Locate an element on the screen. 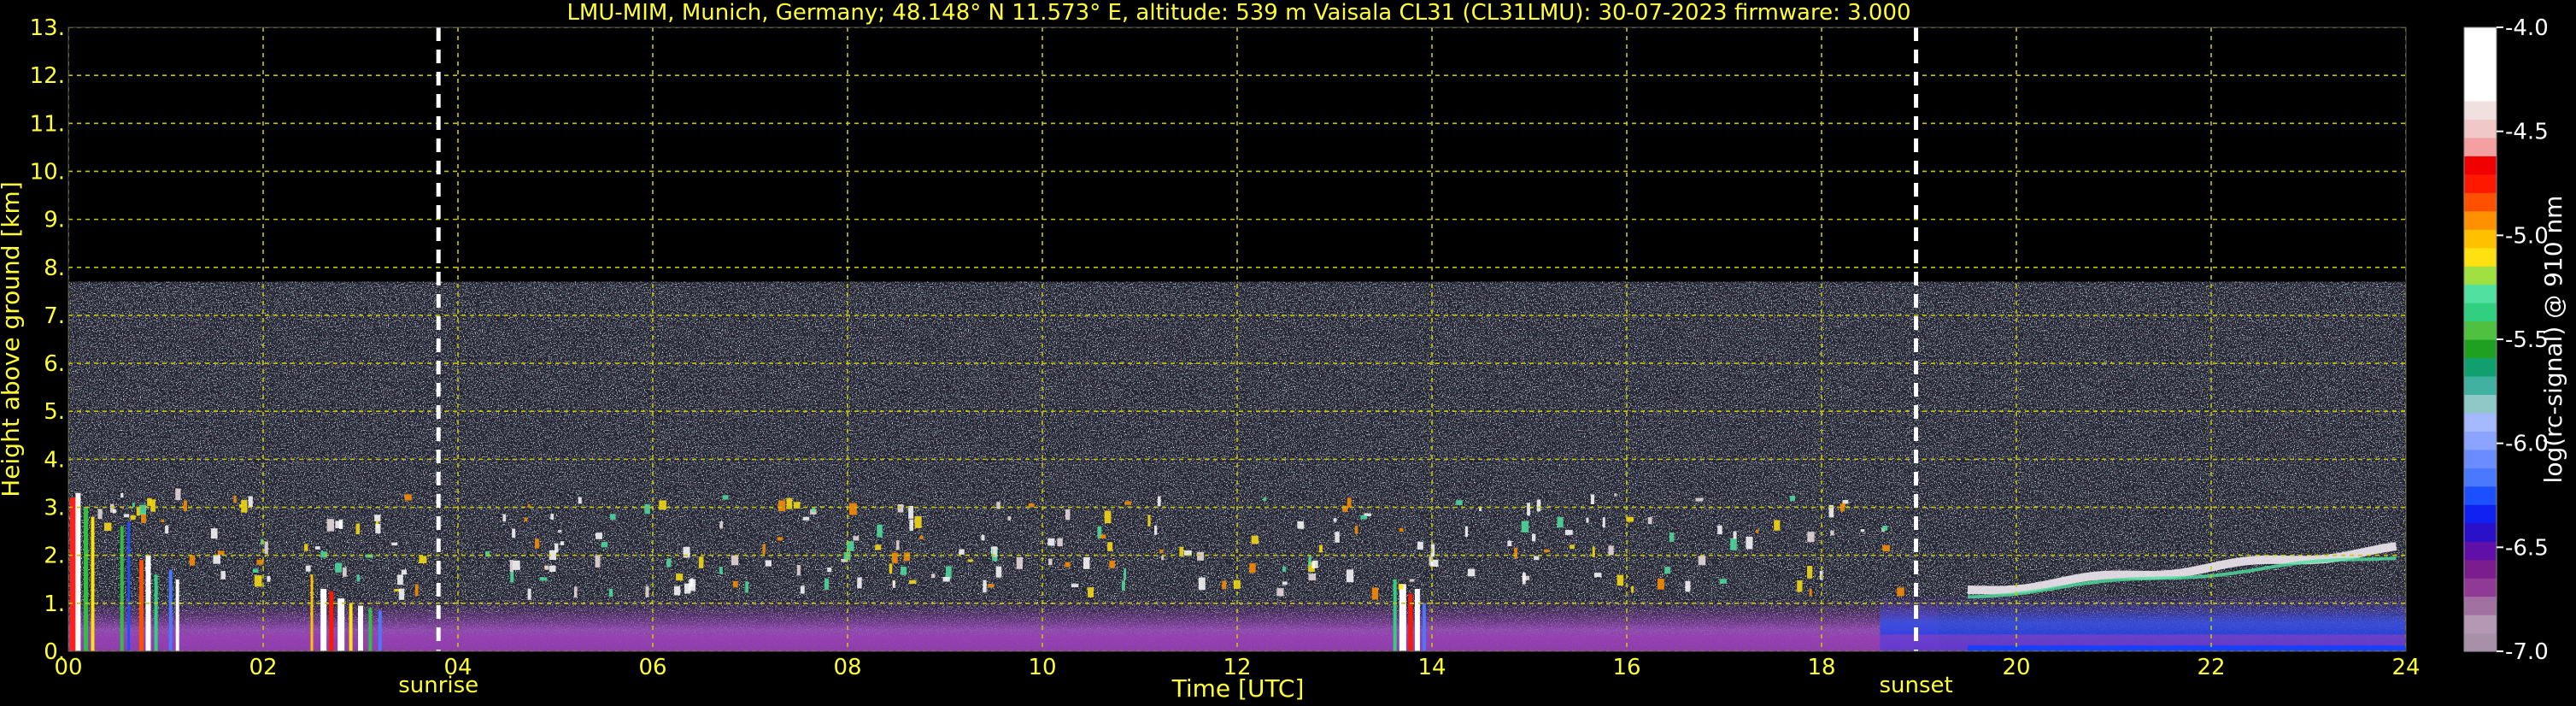 This screenshot has width=2576, height=706. y-tick-label: 10. is located at coordinates (47, 172).